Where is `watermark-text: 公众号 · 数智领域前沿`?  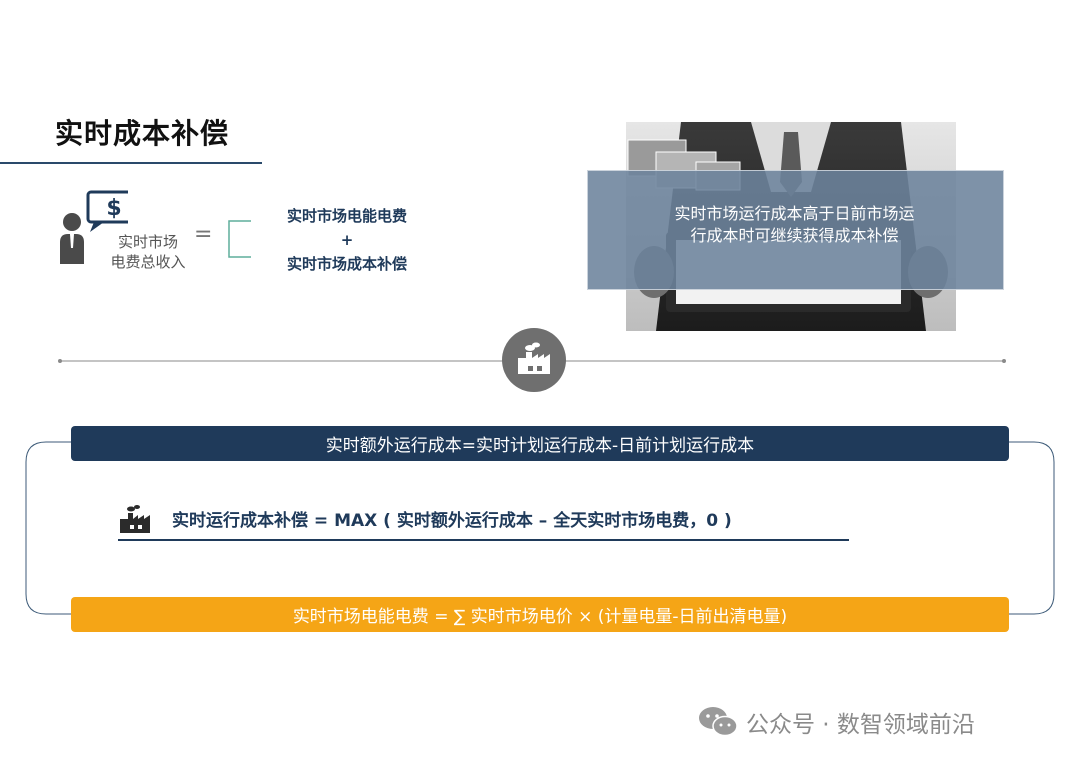 watermark-text: 公众号 · 数智领域前沿 is located at coordinates (860, 725).